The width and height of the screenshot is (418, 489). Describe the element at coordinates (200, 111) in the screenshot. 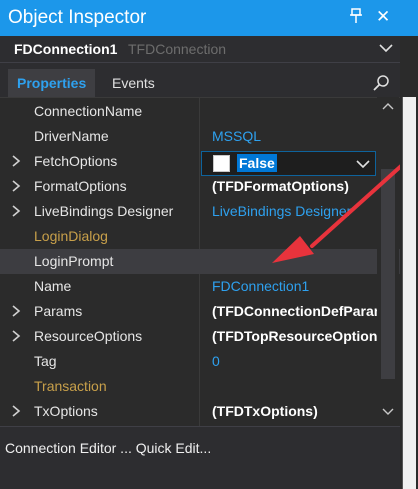

I see `property-row: ConnectionName` at that location.